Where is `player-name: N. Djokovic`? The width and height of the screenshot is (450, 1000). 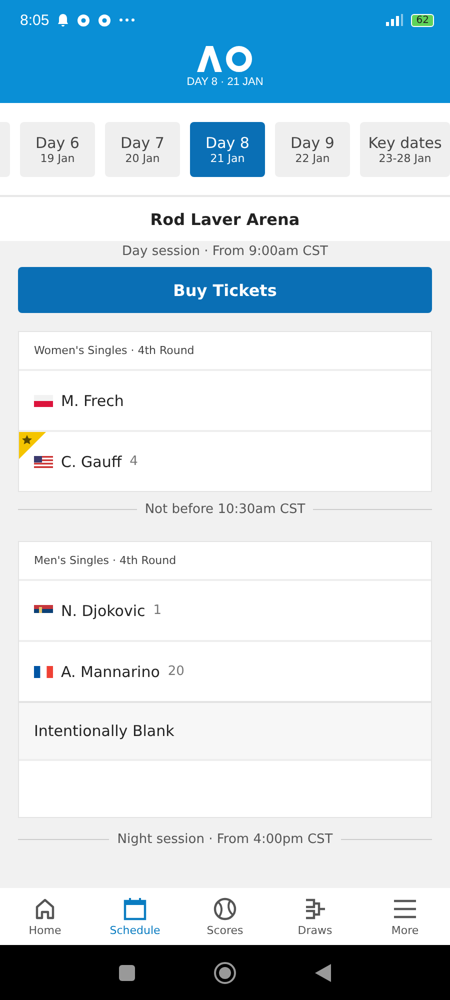 player-name: N. Djokovic is located at coordinates (103, 611).